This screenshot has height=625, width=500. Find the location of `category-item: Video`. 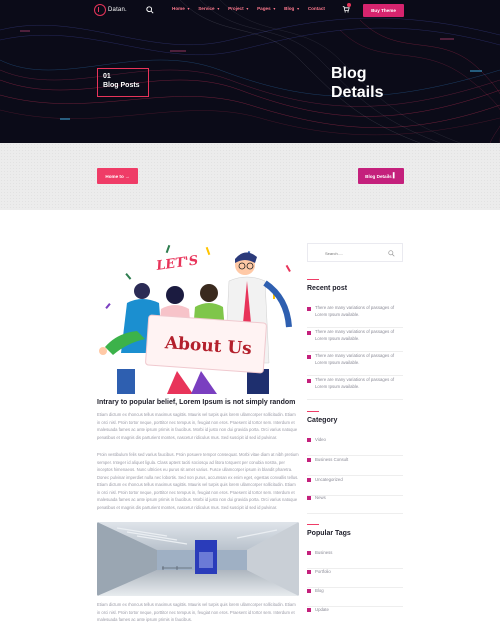

category-item: Video is located at coordinates (355, 446).